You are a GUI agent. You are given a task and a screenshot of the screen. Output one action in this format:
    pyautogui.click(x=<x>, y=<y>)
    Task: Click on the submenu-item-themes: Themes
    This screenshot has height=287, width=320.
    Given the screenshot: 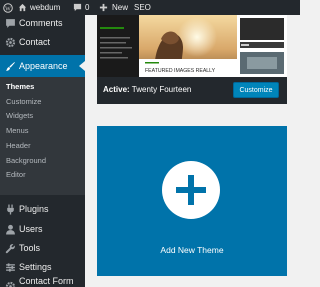 What is the action you would take?
    pyautogui.click(x=20, y=86)
    